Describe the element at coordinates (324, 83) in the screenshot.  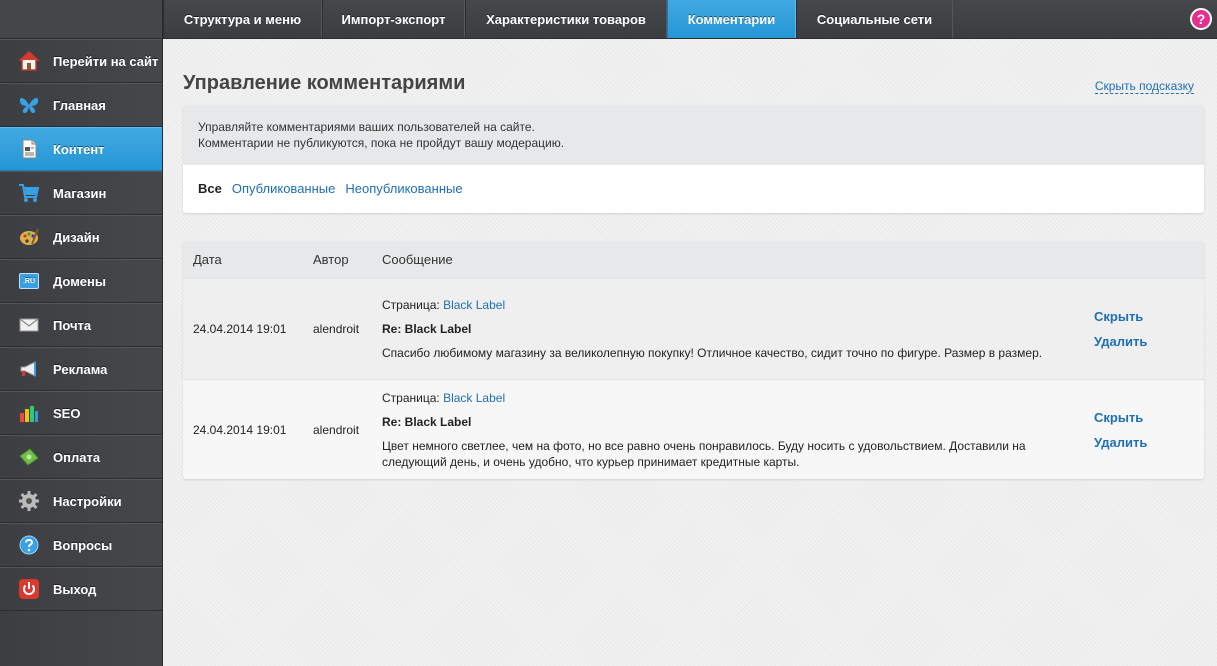
I see `page-title: Управление комментариями` at that location.